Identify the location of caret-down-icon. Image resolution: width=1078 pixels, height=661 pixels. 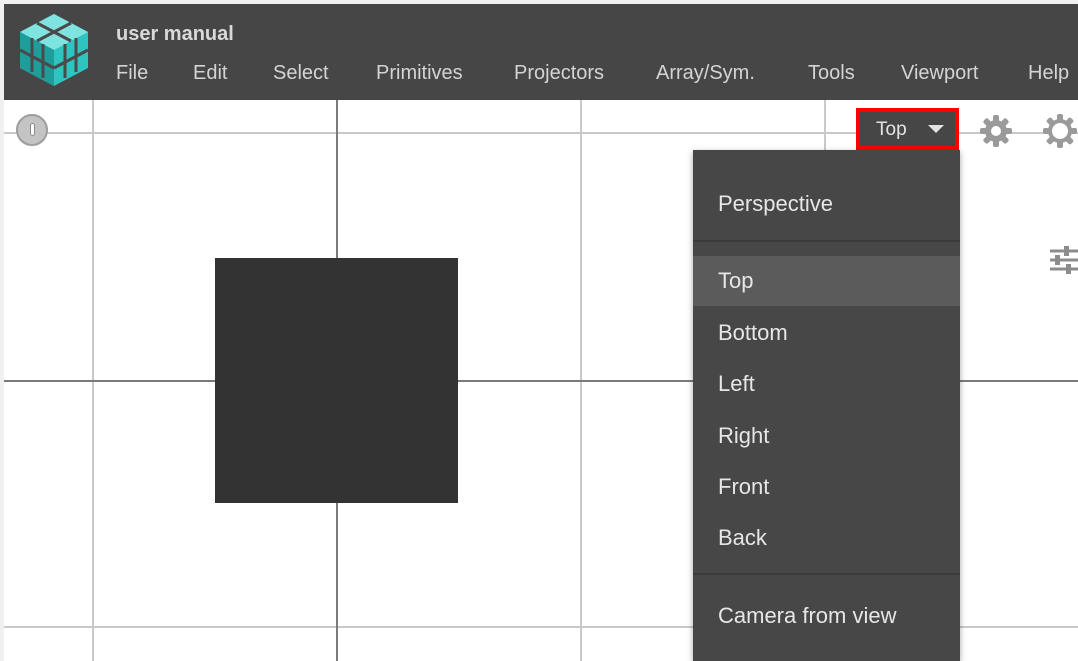
(936, 129).